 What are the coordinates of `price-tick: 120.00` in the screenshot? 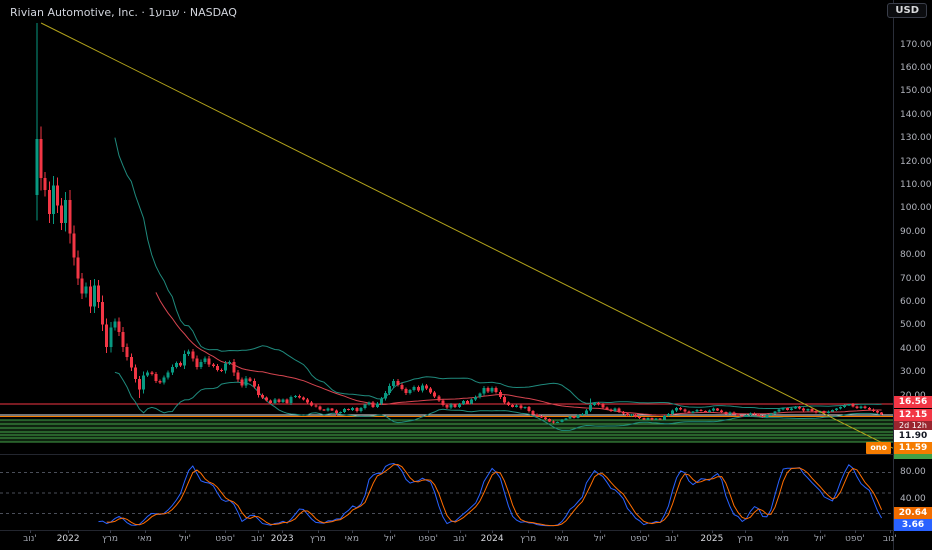 It's located at (916, 161).